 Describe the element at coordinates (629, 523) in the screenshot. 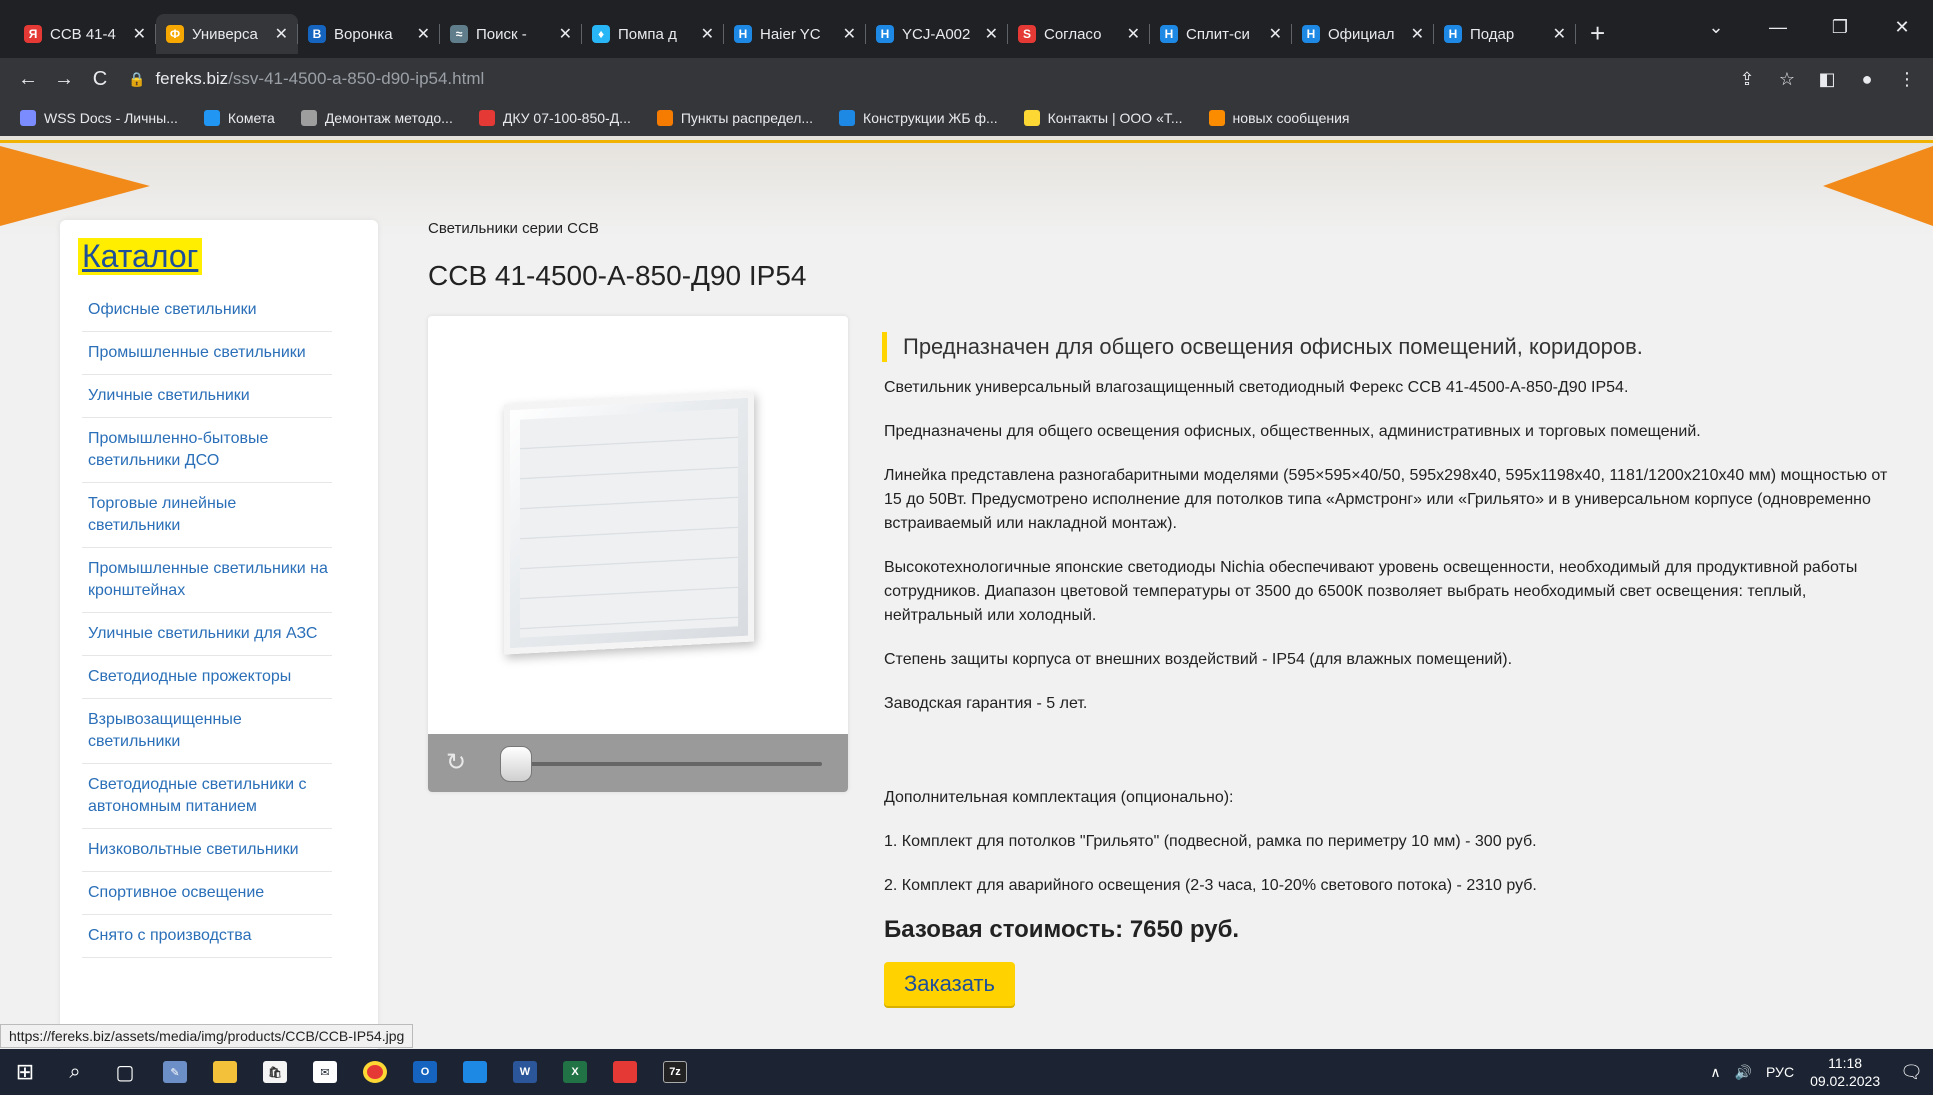

I see `product-image` at that location.